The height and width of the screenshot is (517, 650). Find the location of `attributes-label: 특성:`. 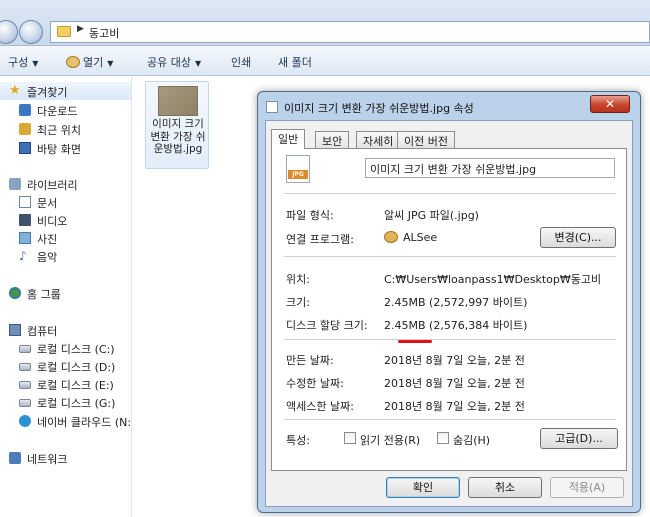

attributes-label: 특성: is located at coordinates (298, 440).